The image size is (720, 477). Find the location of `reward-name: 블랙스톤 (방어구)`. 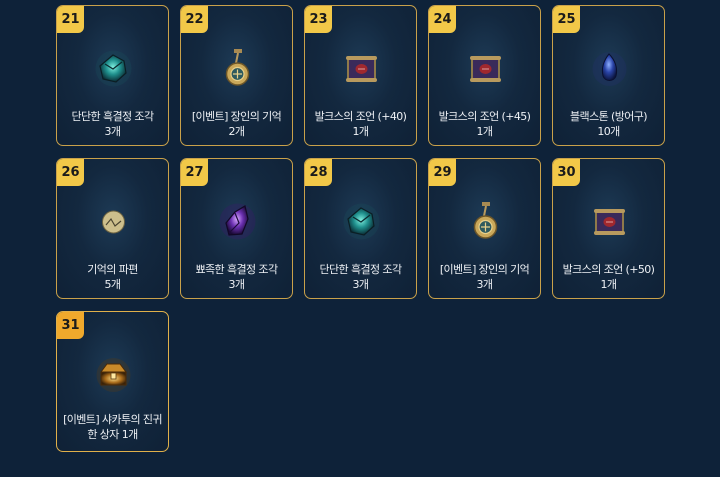

reward-name: 블랙스톤 (방어구) is located at coordinates (609, 116).